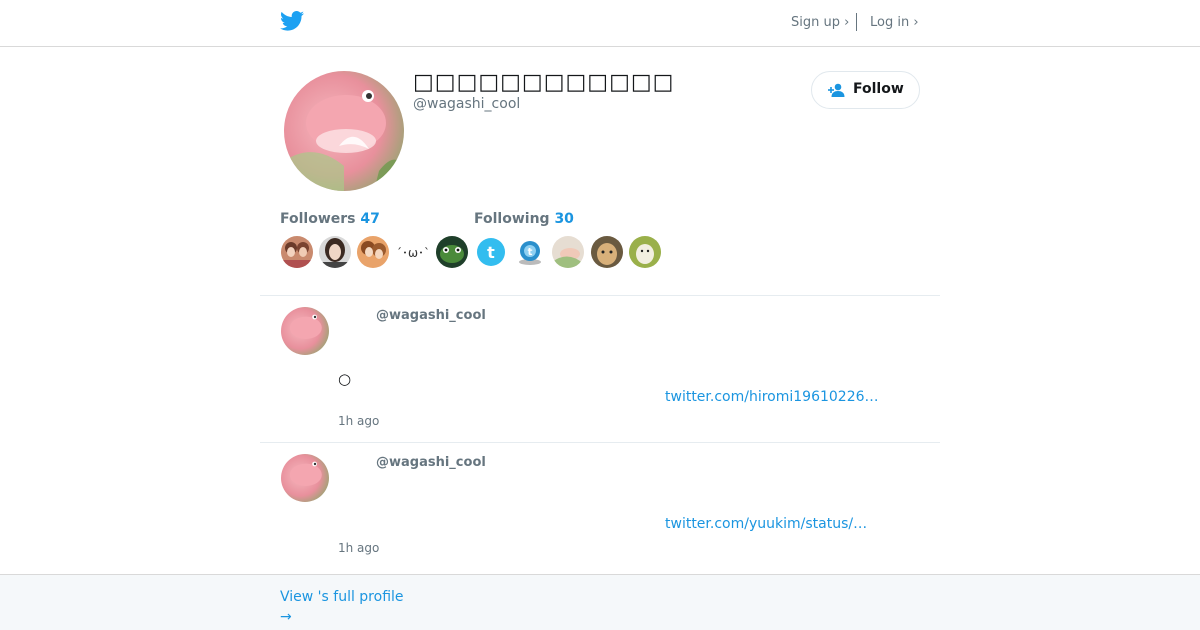  I want to click on following-label: Following, so click(512, 219).